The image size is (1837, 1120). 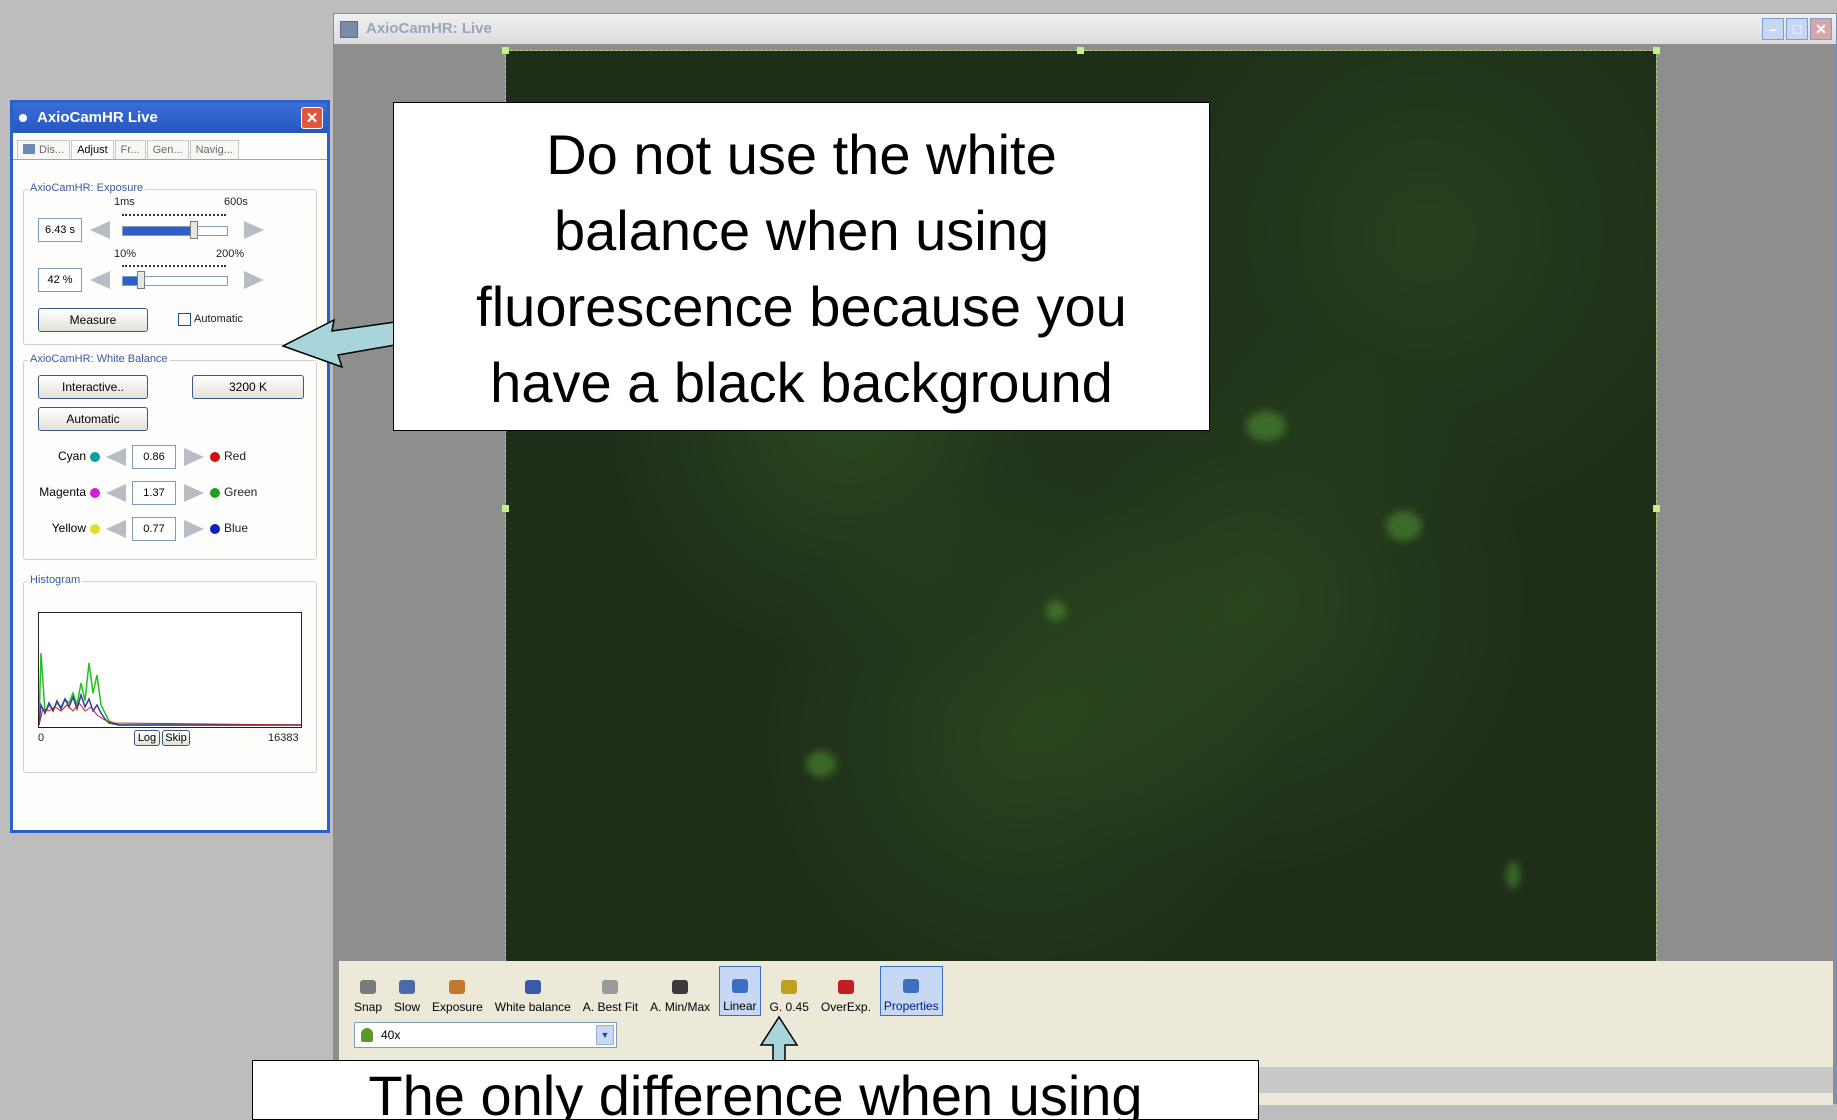 I want to click on callout-line: have a black background, so click(x=801, y=382).